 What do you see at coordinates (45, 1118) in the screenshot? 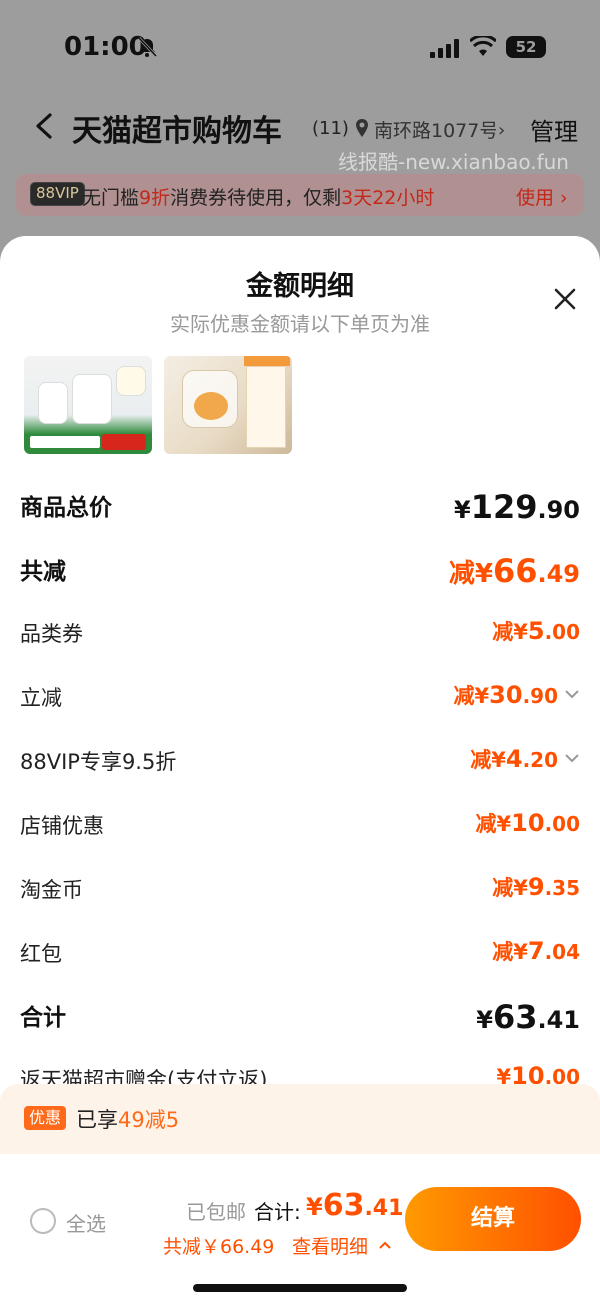
I see `discount-badge: 优惠` at bounding box center [45, 1118].